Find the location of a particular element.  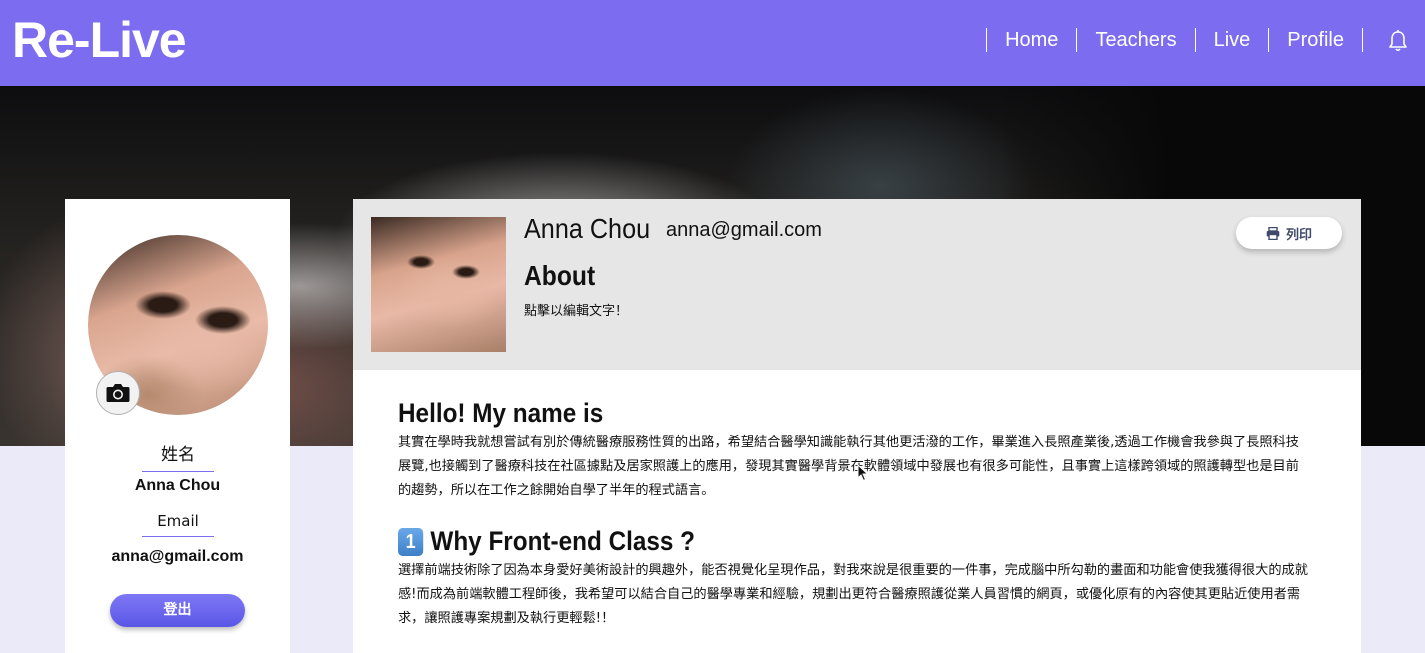

section-title-why-text: Why Front-end Class ? is located at coordinates (563, 541).